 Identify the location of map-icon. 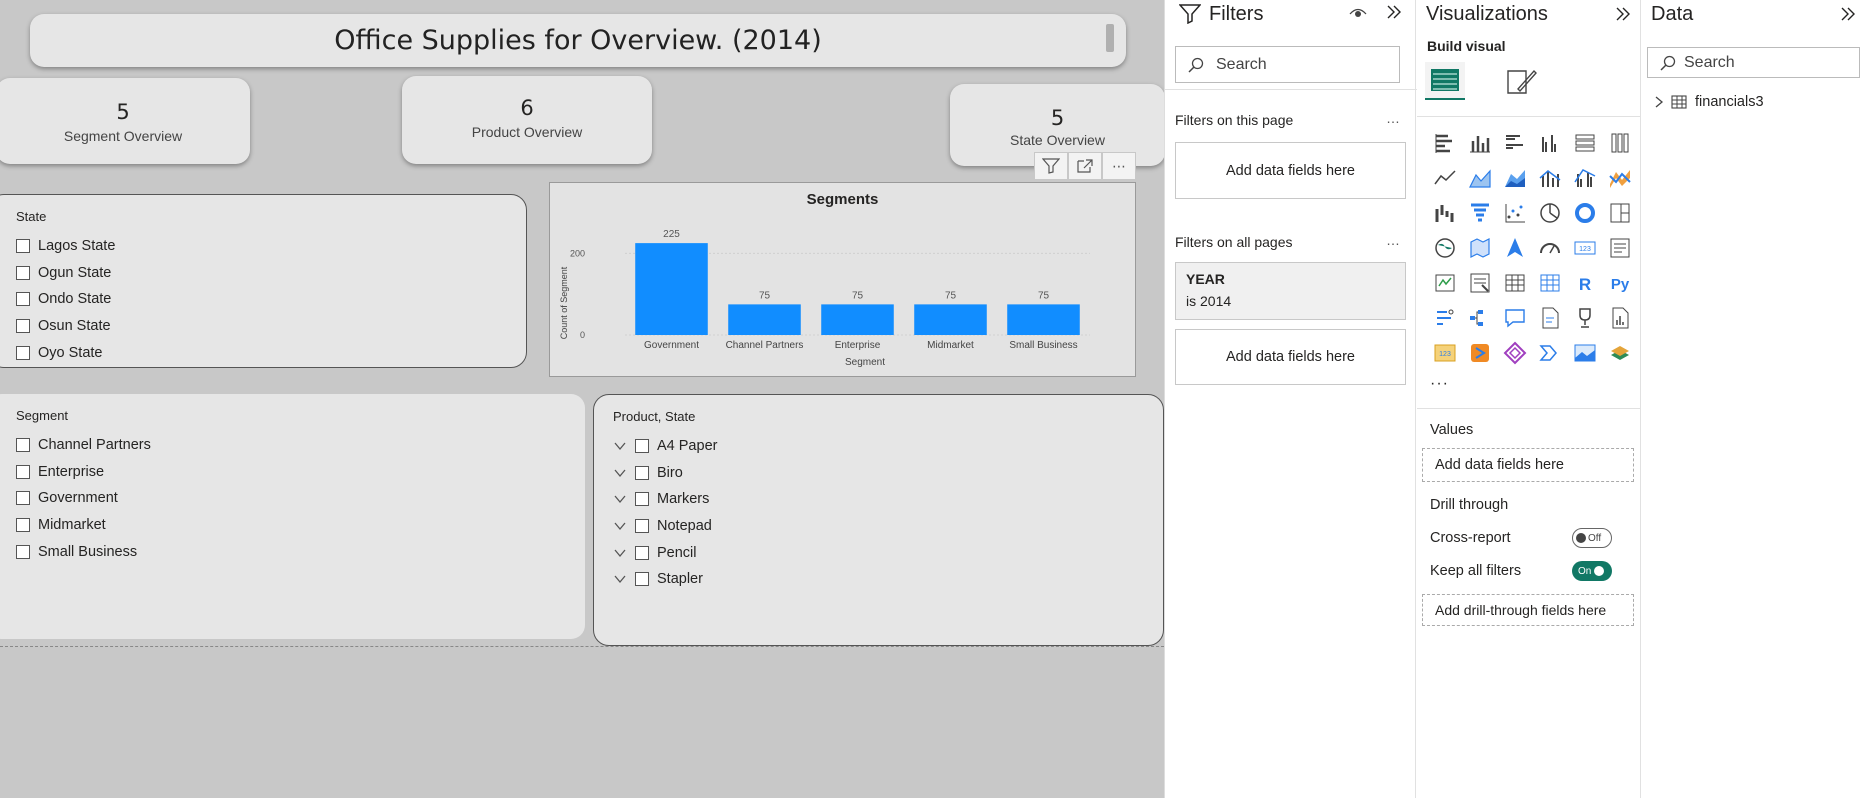
(1444, 247).